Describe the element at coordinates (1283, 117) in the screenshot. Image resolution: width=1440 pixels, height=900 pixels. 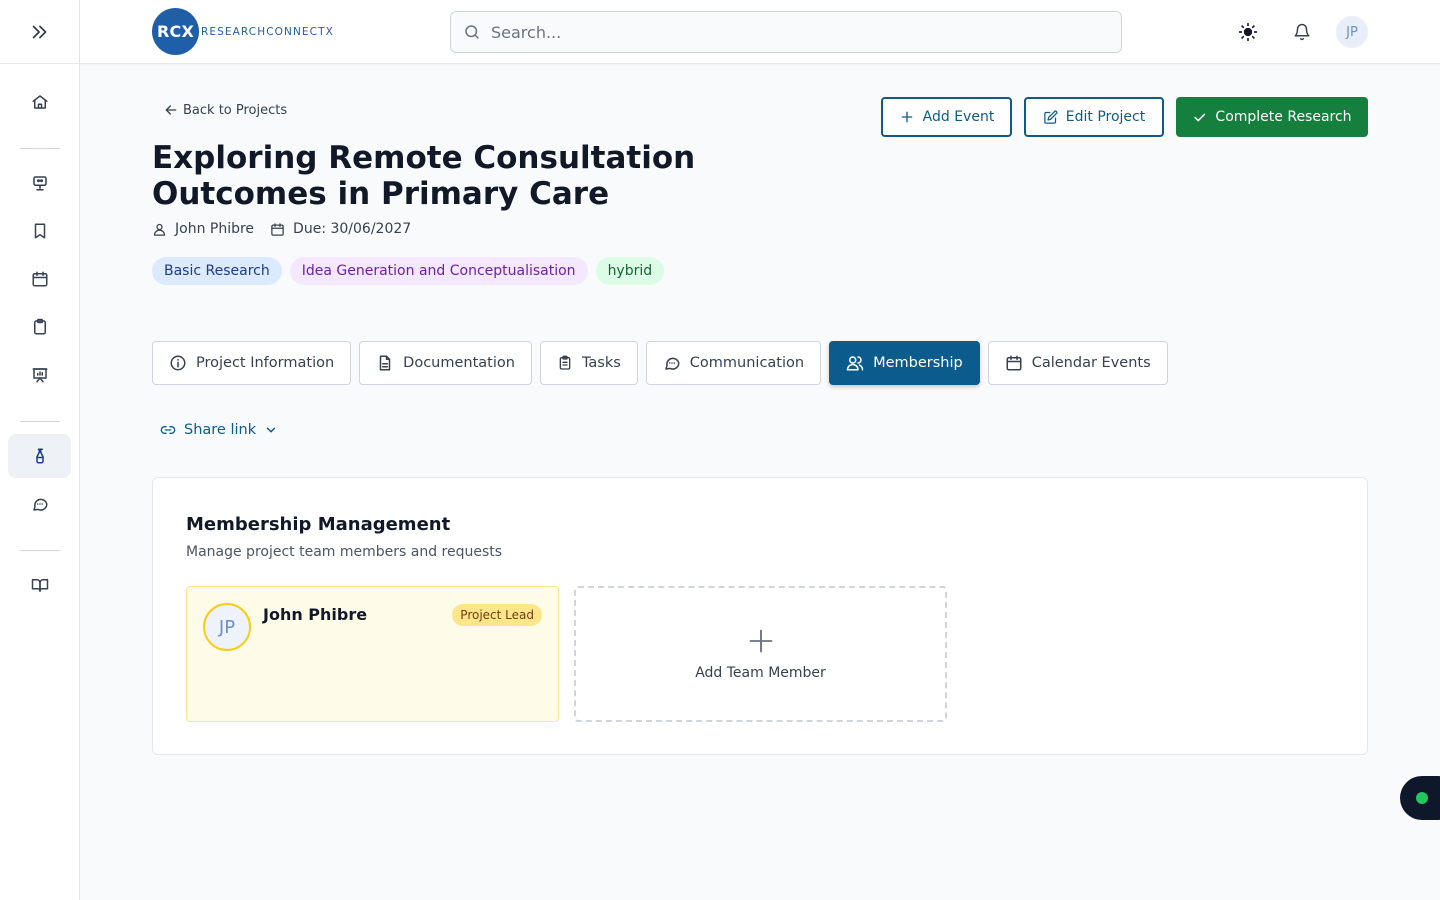
I see `complete-research-label: Complete Research` at that location.